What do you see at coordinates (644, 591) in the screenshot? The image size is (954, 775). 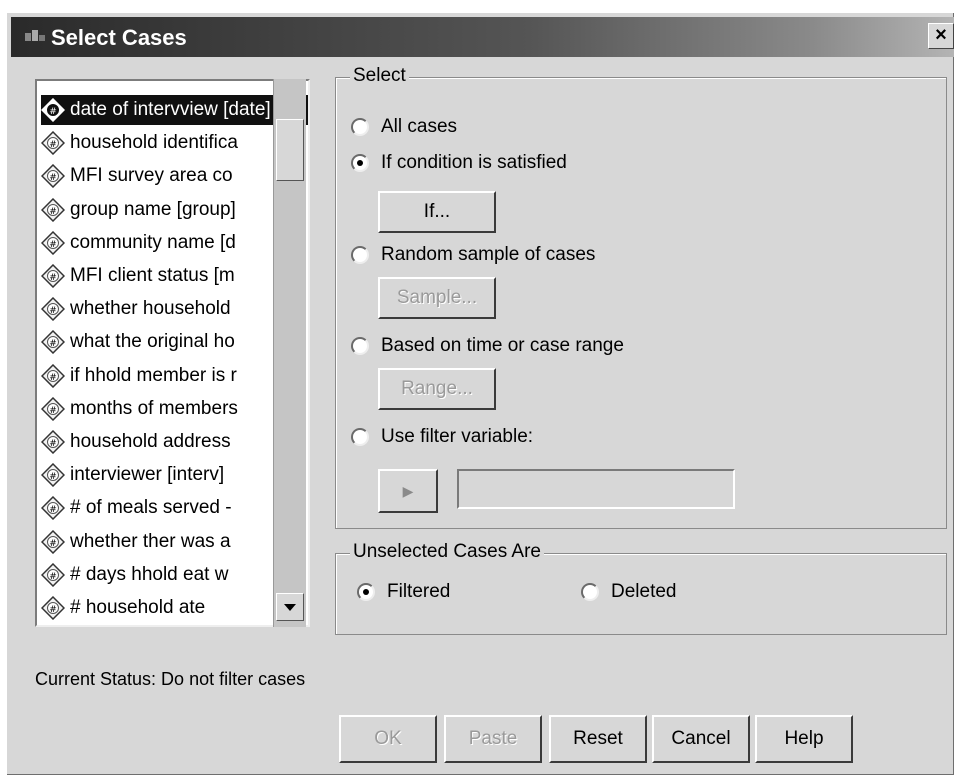 I see `deleted-label: Deleted` at bounding box center [644, 591].